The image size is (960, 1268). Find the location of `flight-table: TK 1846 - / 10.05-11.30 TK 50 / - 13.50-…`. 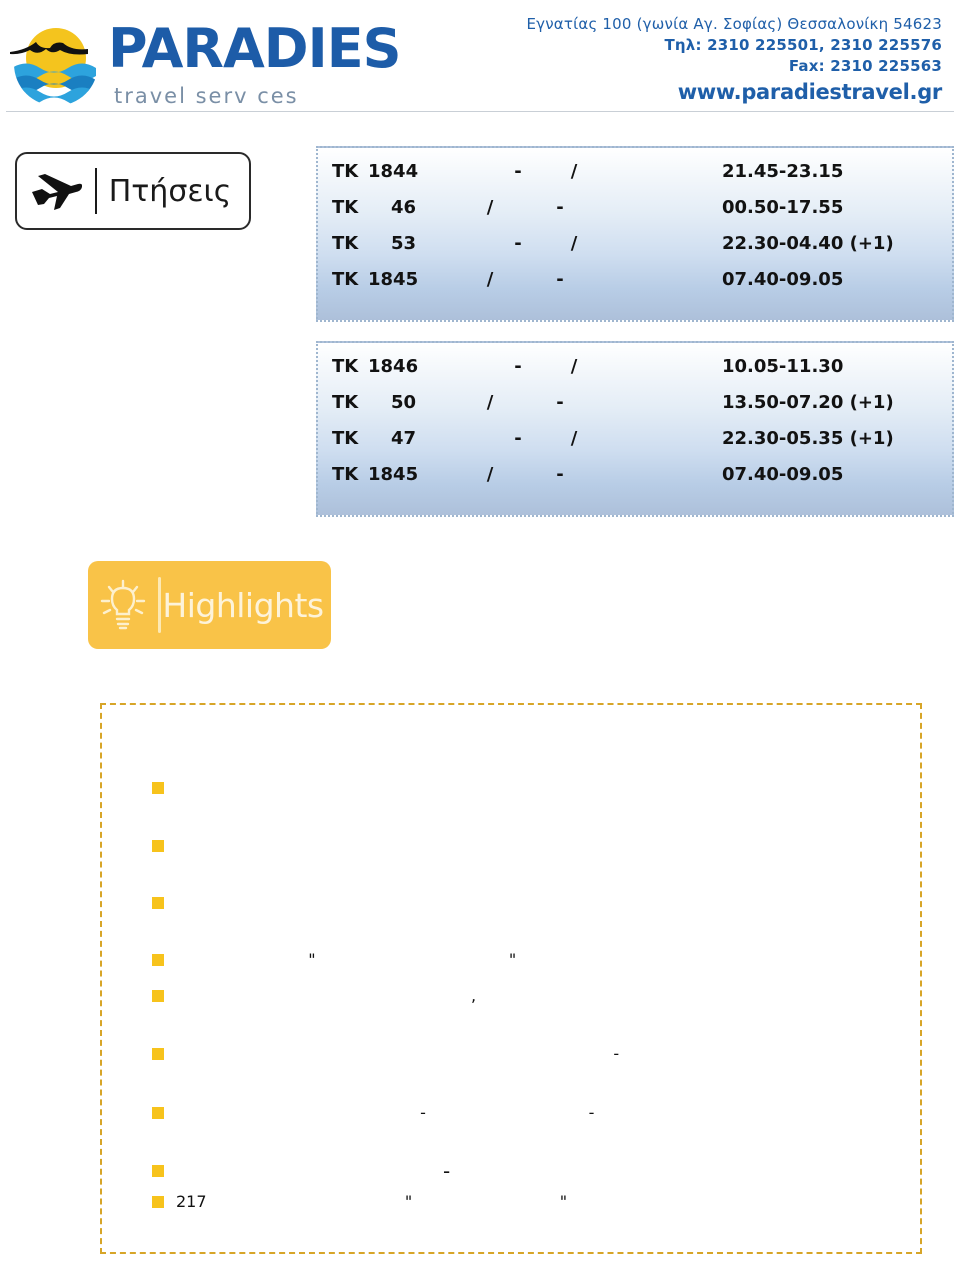

flight-table: TK 1846 - / 10.05-11.30 TK 50 / - 13.50-… is located at coordinates (635, 429).